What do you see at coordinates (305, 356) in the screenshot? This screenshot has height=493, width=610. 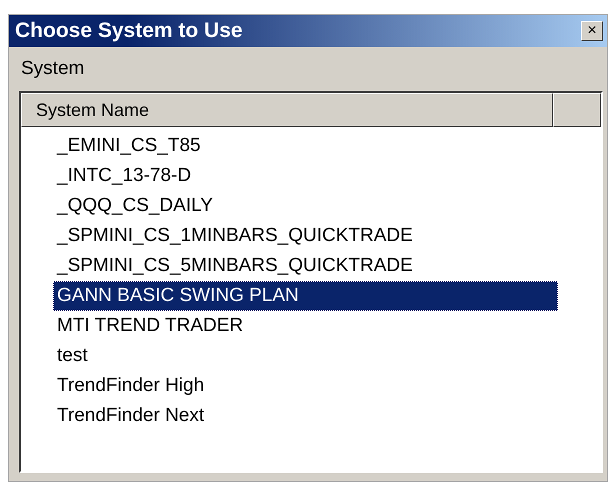 I see `list-item: test` at bounding box center [305, 356].